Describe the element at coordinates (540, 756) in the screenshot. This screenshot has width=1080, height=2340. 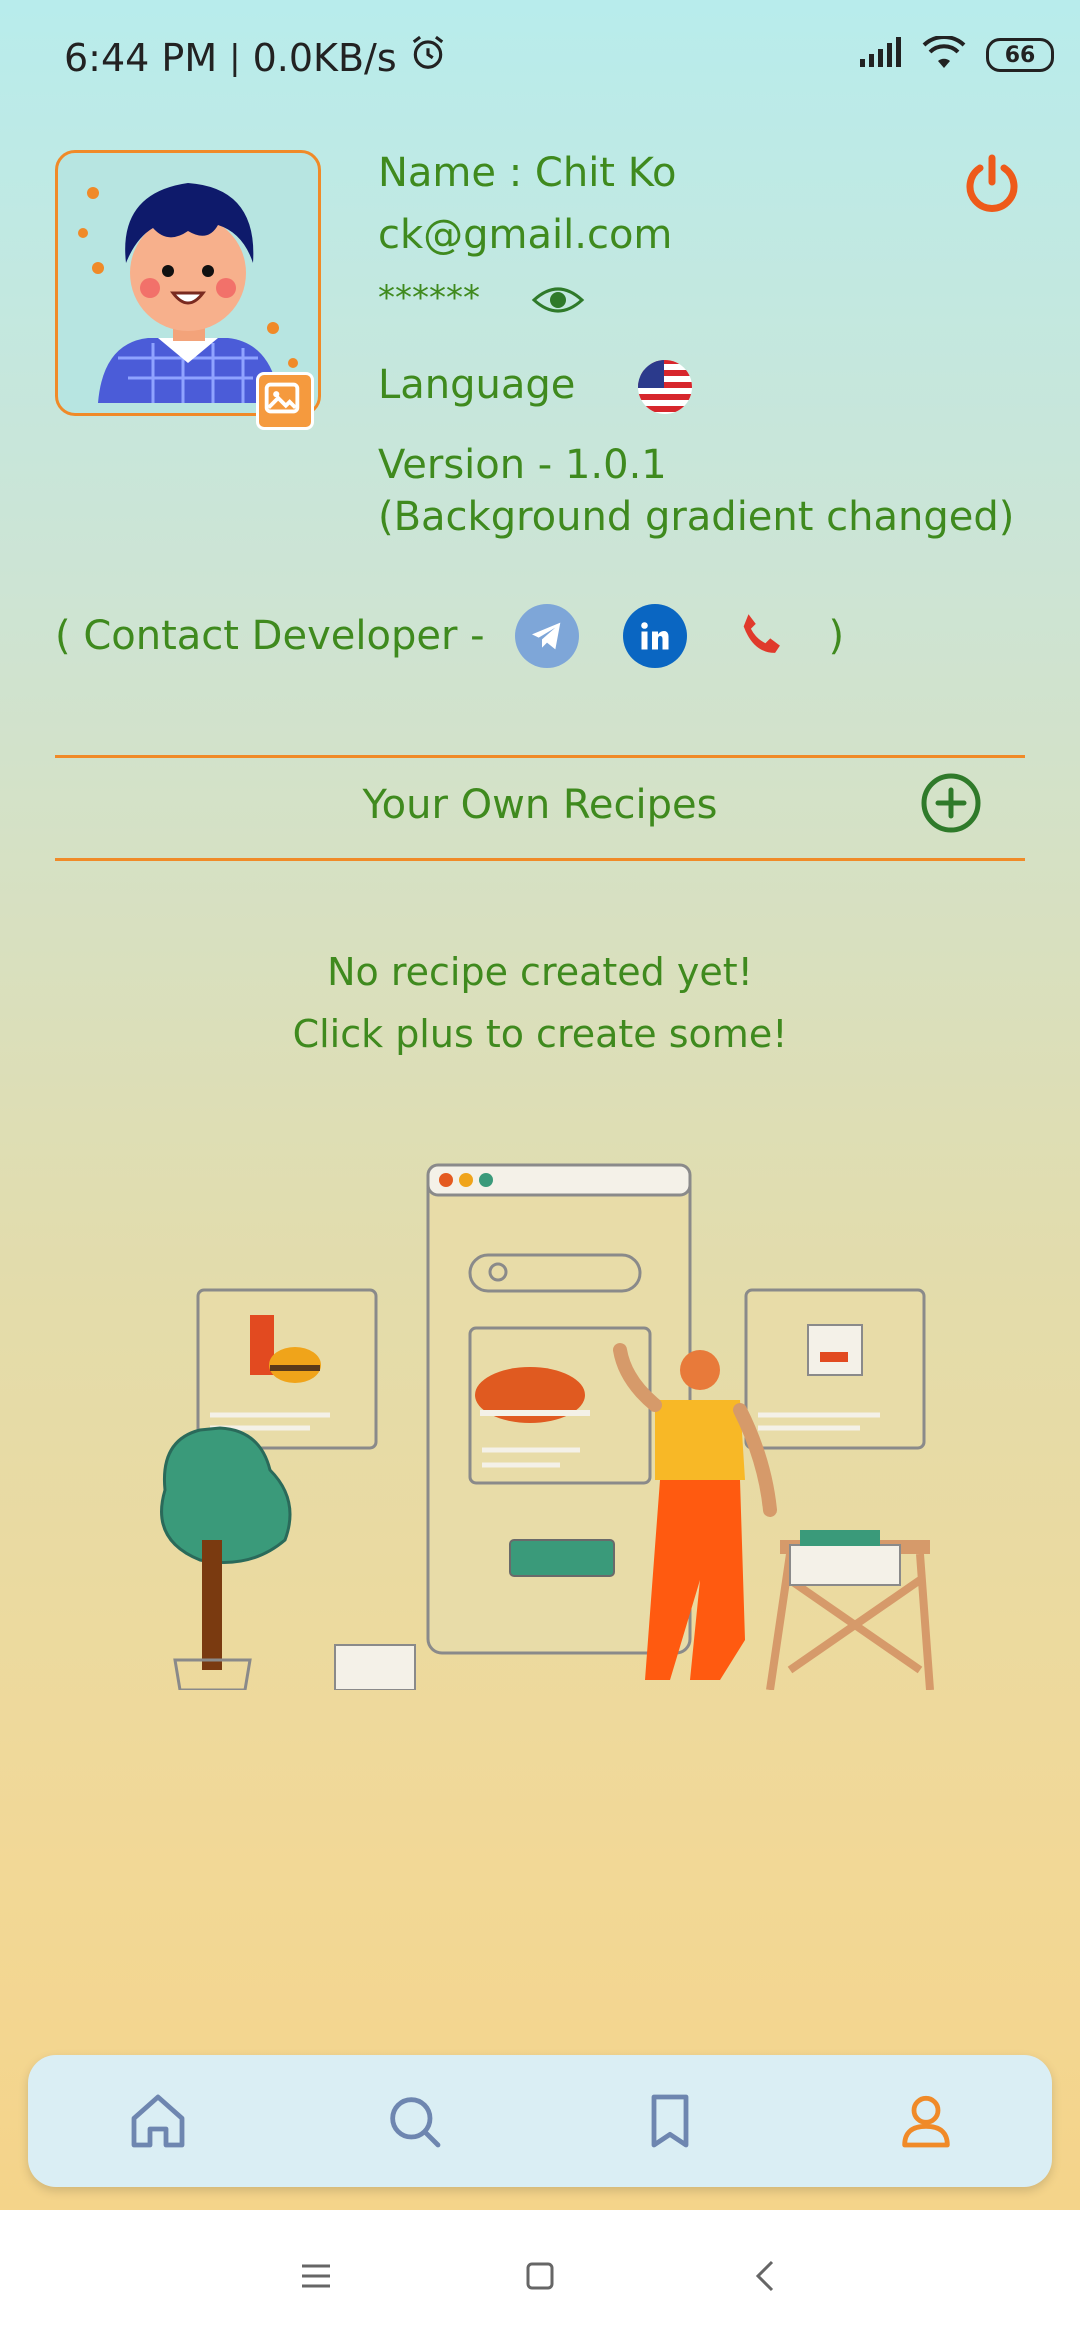
I see `divider-top` at that location.